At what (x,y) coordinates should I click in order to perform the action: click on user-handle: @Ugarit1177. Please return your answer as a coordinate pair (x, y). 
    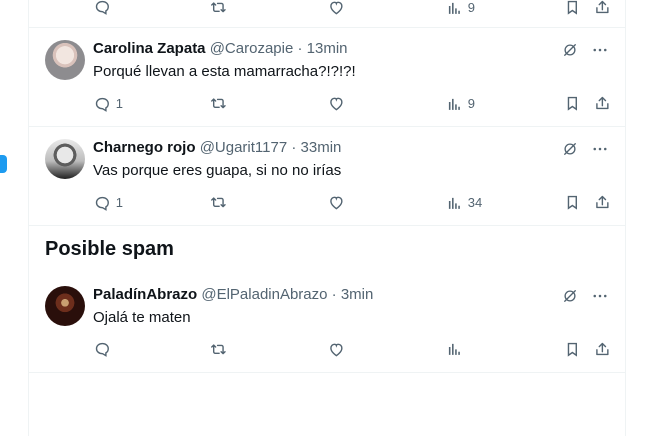
    Looking at the image, I should click on (244, 147).